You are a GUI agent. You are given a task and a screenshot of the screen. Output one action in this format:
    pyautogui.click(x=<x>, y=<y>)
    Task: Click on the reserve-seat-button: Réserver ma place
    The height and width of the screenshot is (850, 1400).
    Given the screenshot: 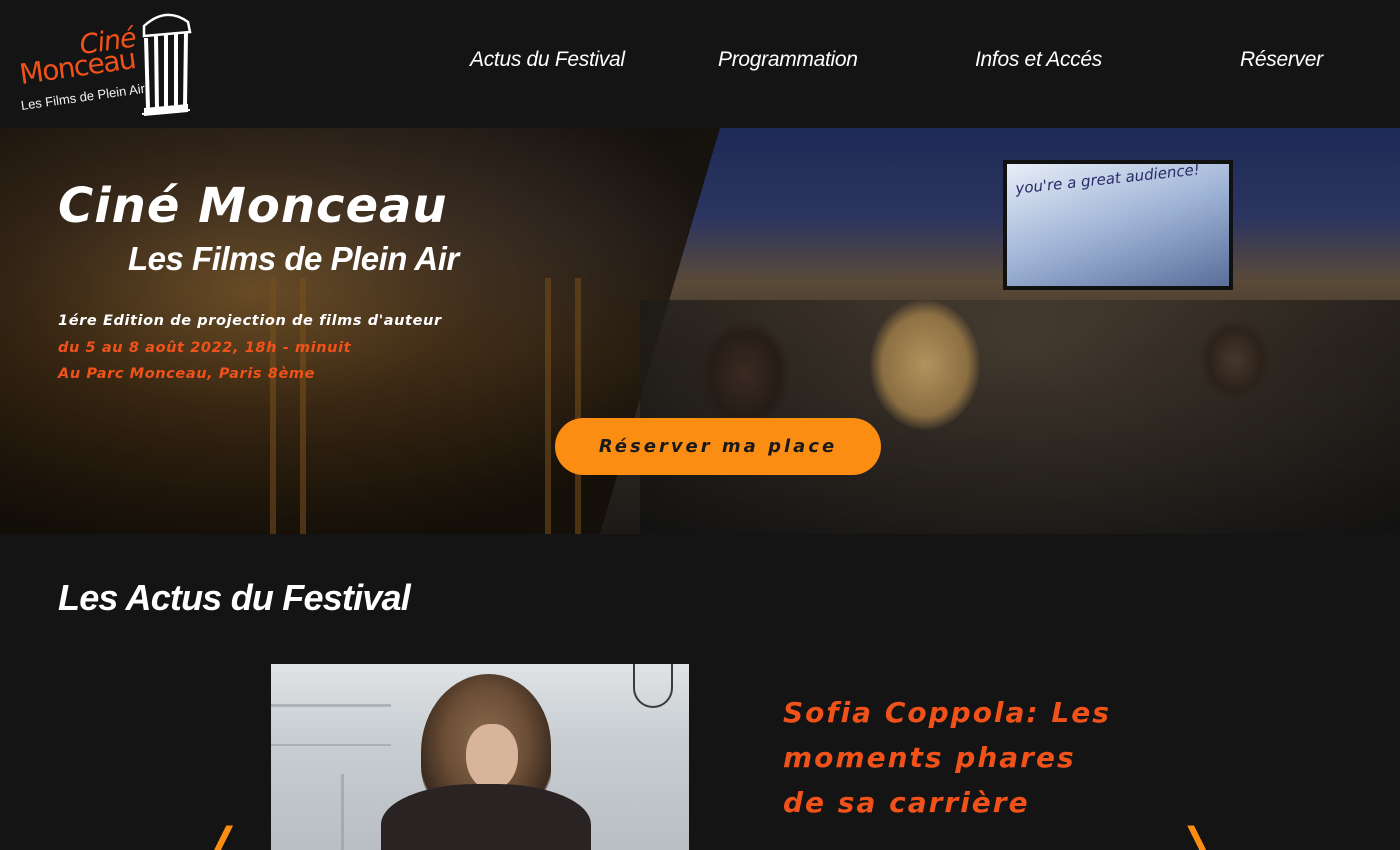 What is the action you would take?
    pyautogui.click(x=718, y=446)
    